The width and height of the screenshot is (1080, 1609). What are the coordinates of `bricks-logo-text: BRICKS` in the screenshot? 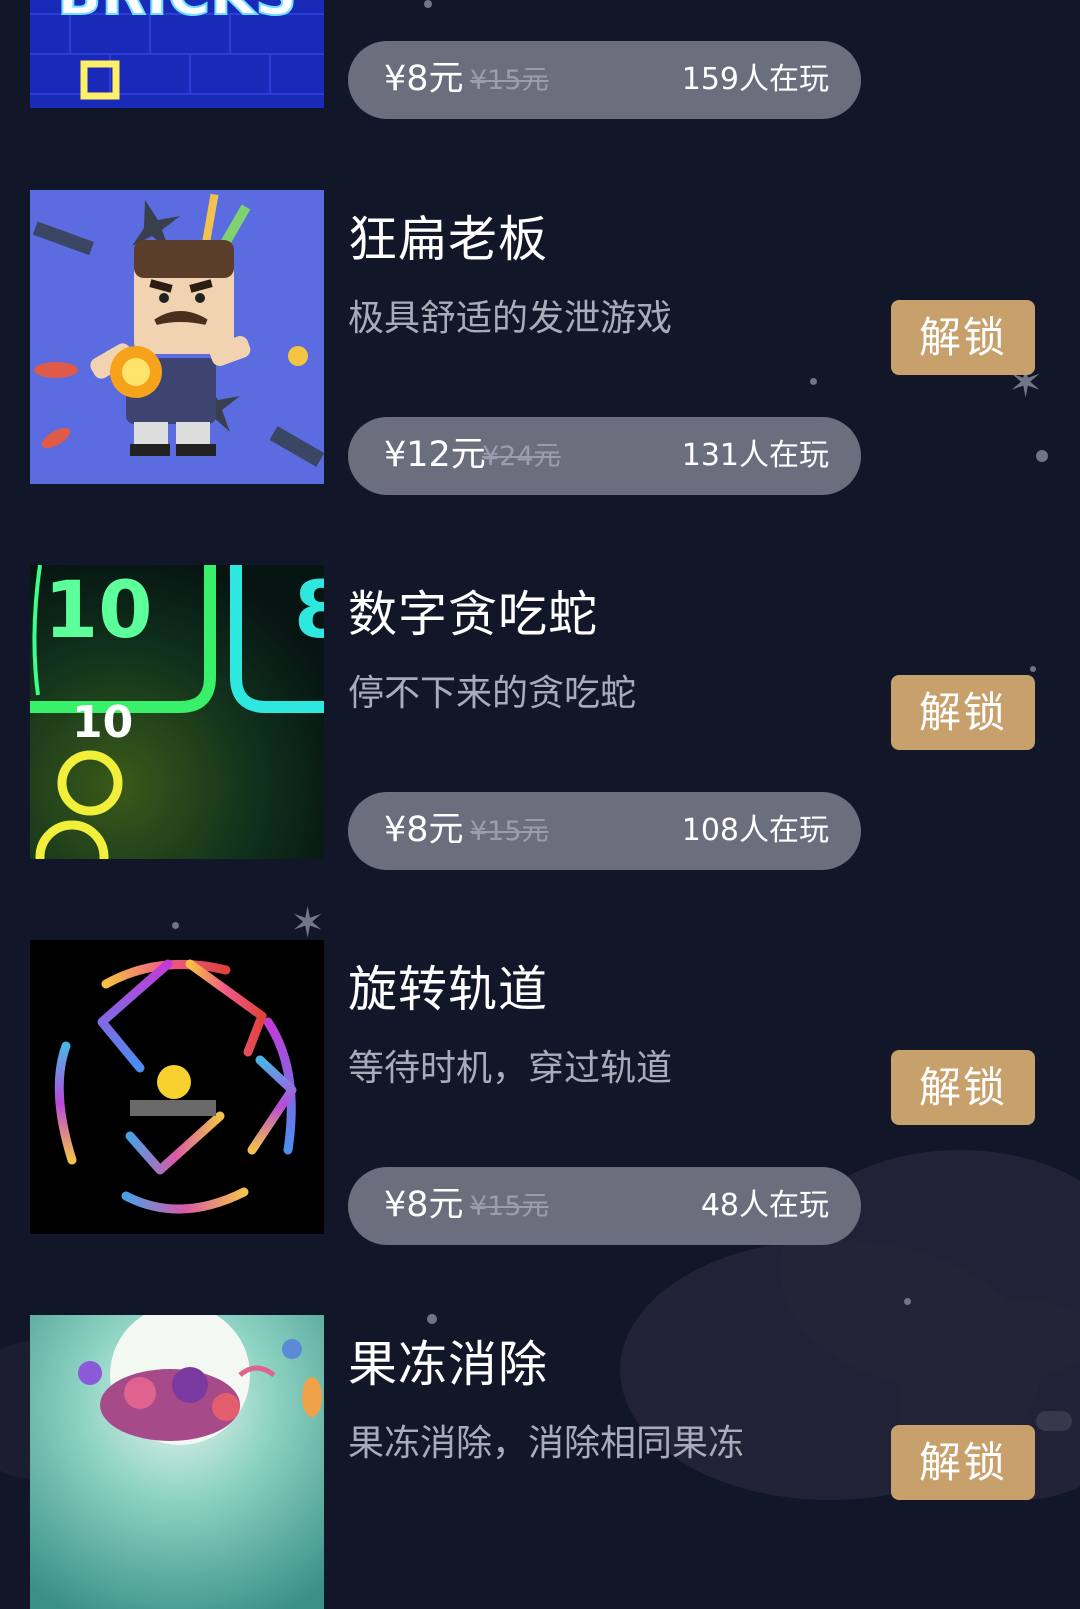 It's located at (177, 14).